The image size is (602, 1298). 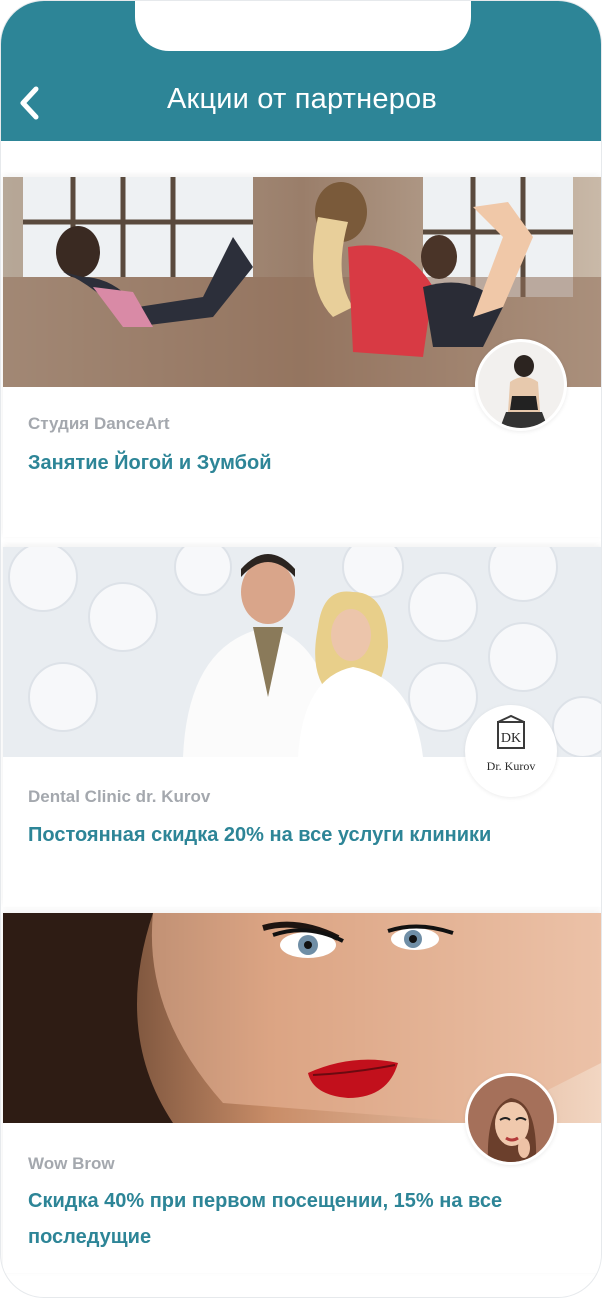 I want to click on logo-monogram: DK, so click(x=511, y=738).